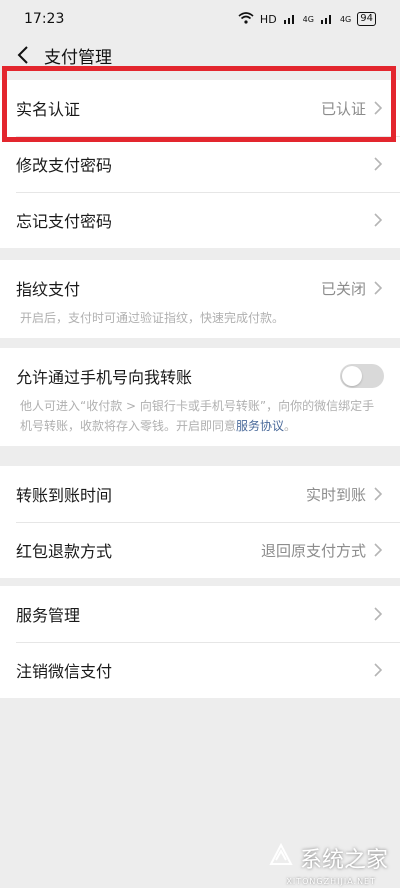 The width and height of the screenshot is (400, 888). I want to click on redpacket-refund-row: 红包退款方式 退回原支付方式, so click(200, 550).